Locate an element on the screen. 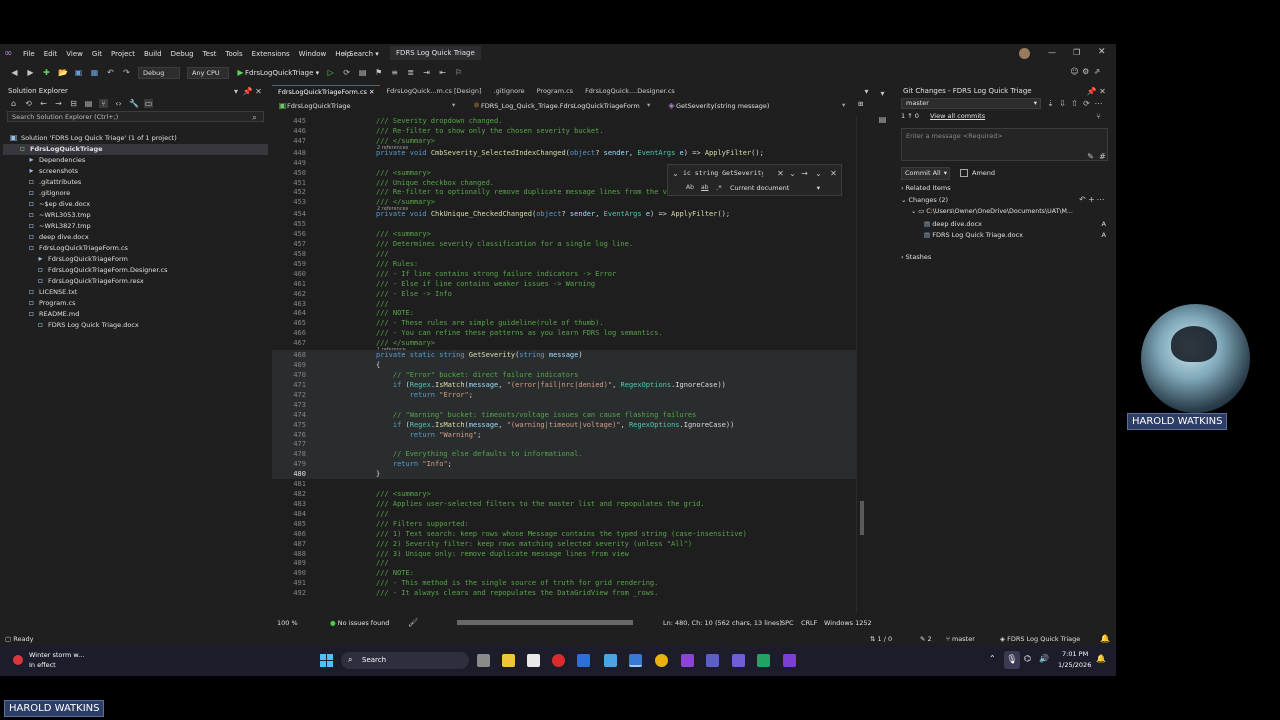  weather-alert-icon is located at coordinates (18, 660).